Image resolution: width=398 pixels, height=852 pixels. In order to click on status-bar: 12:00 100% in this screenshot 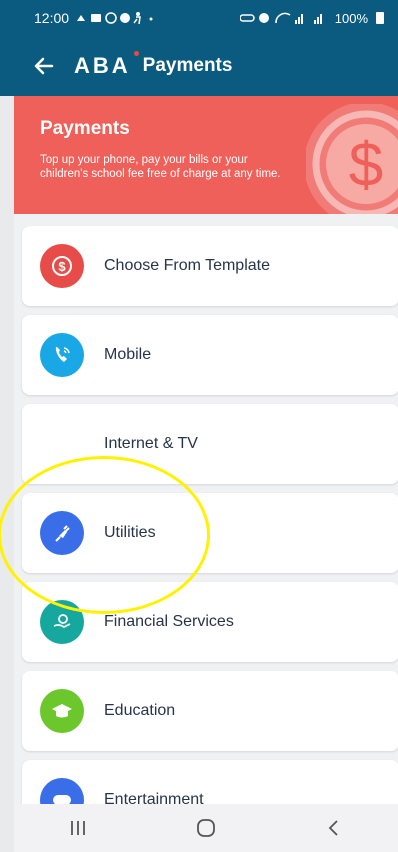, I will do `click(199, 18)`.